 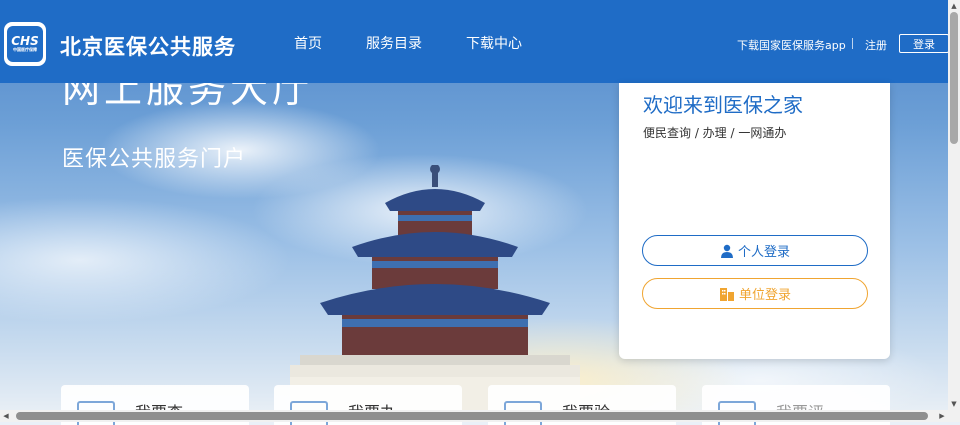 I want to click on scroll-down-arrow-icon: ▼, so click(x=954, y=404).